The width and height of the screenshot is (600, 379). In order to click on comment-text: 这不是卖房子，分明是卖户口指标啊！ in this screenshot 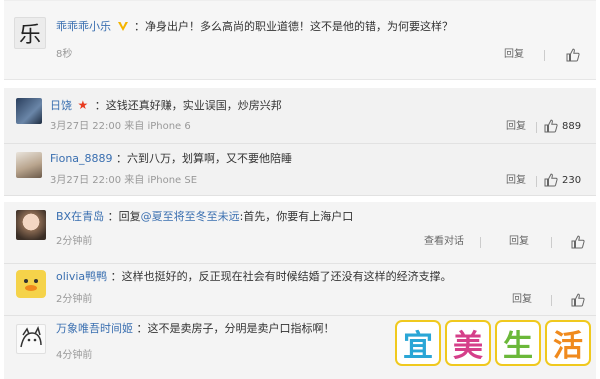, I will do `click(241, 328)`.